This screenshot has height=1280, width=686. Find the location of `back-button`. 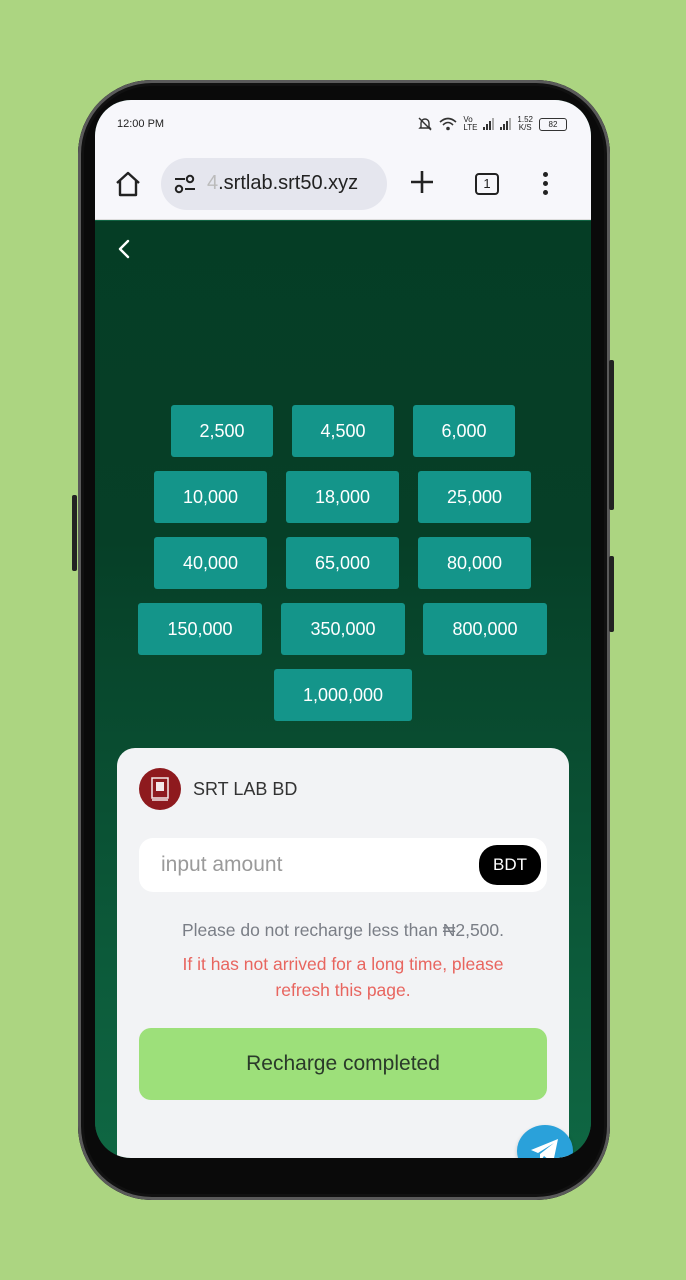

back-button is located at coordinates (128, 249).